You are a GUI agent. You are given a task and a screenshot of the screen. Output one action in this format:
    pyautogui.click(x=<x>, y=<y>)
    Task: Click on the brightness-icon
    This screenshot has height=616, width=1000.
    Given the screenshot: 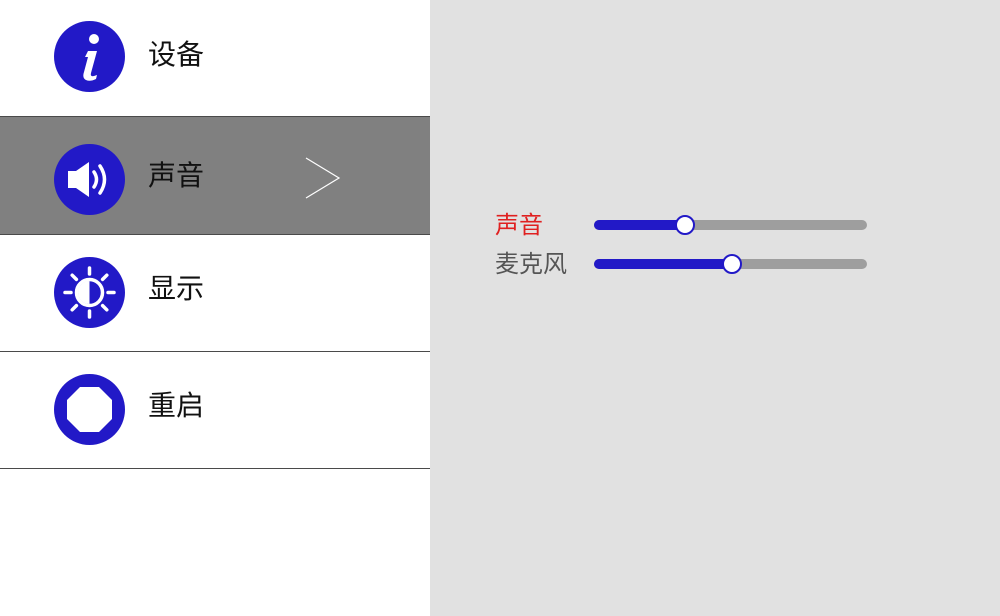 What is the action you would take?
    pyautogui.click(x=89, y=292)
    